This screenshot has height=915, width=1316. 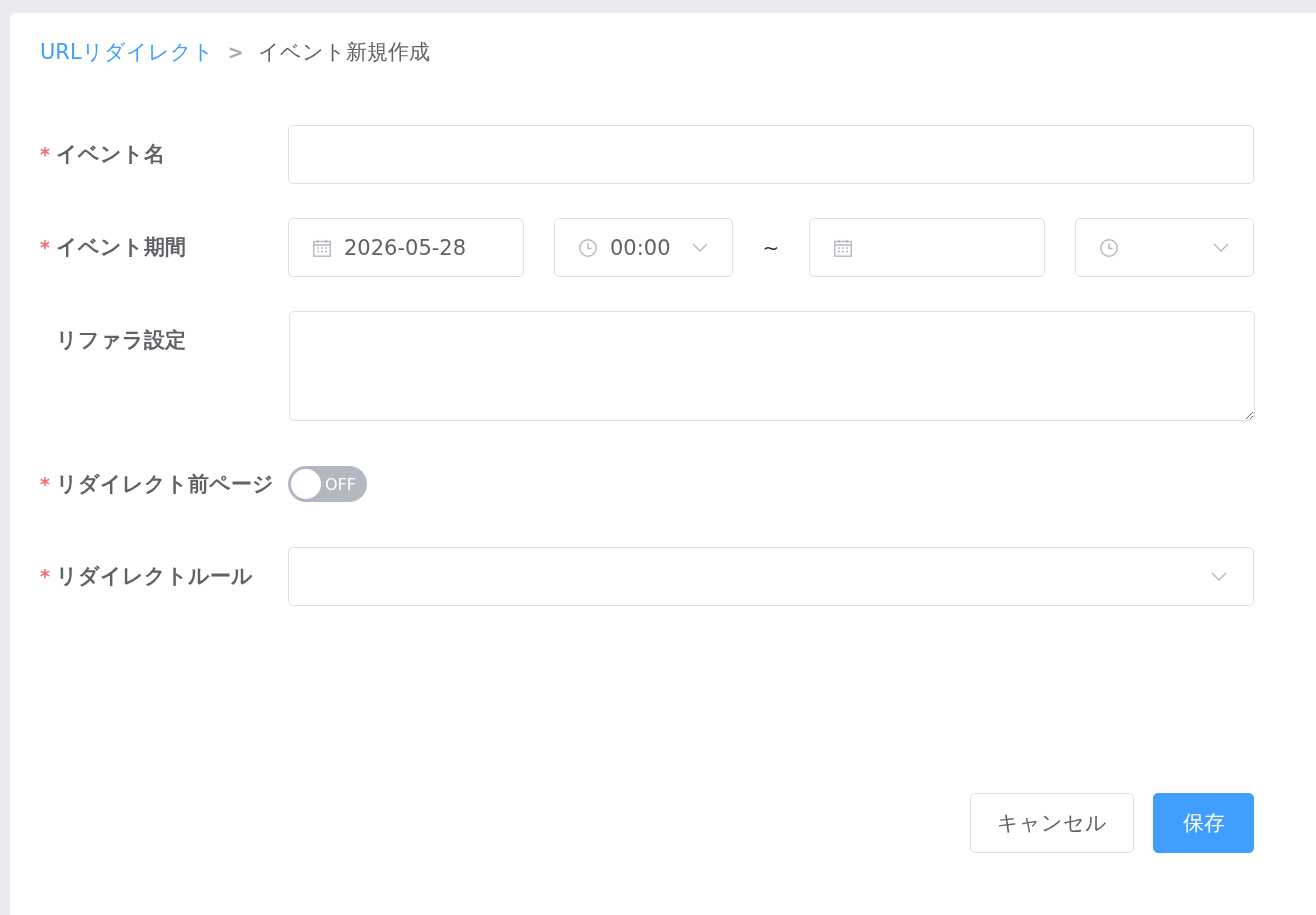 I want to click on field-label: イベント名, so click(x=110, y=154).